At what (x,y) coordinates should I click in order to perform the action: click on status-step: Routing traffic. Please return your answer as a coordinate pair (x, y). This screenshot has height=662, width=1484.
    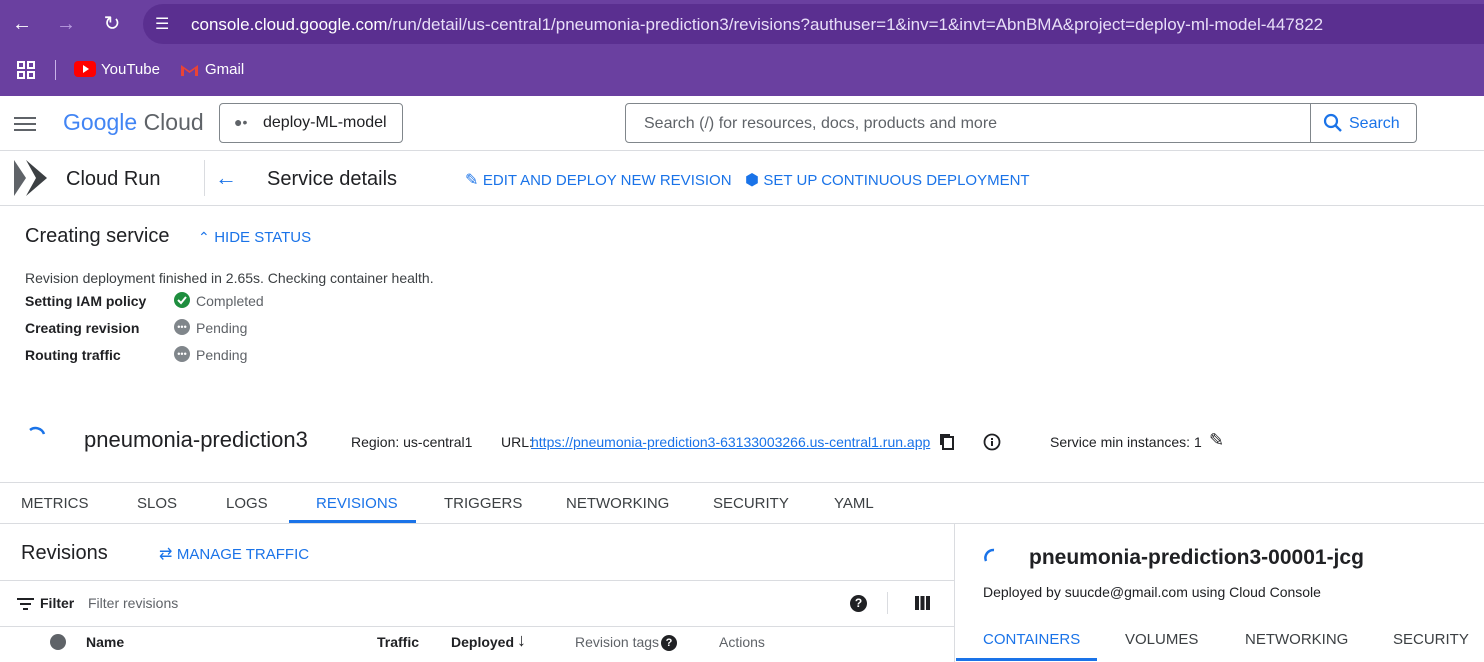
    Looking at the image, I should click on (73, 355).